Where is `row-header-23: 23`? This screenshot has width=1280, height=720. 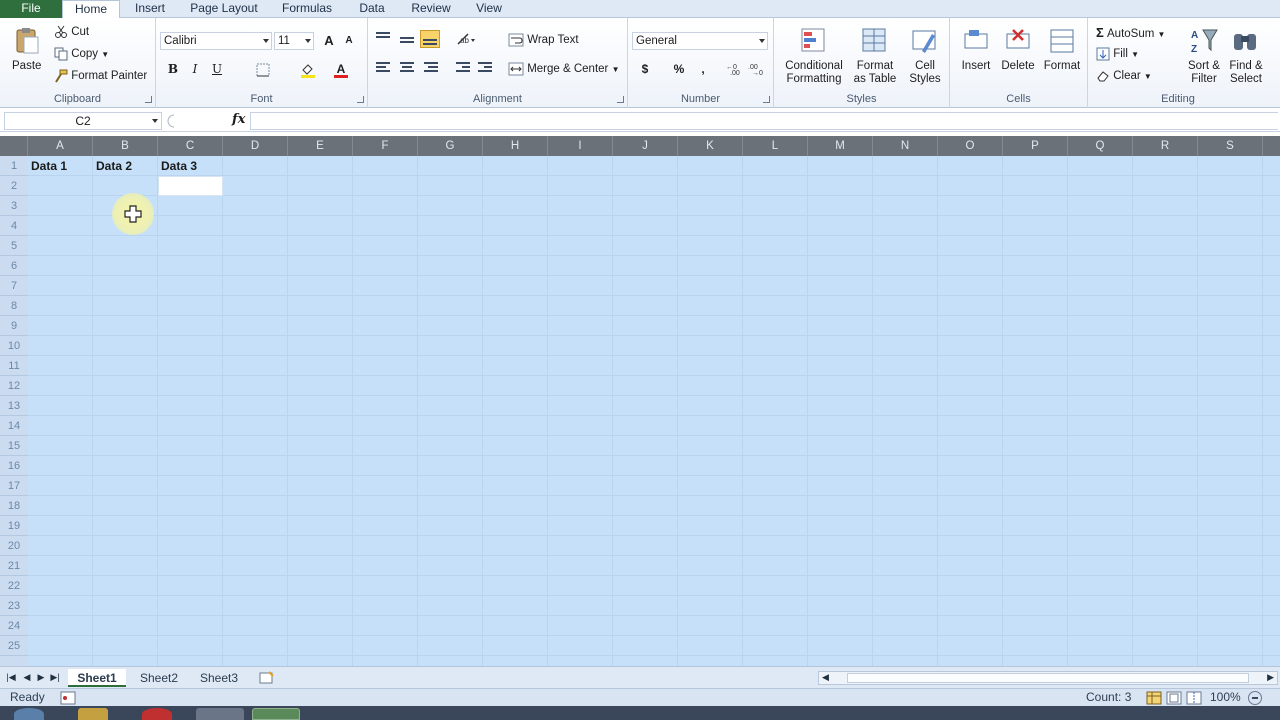 row-header-23: 23 is located at coordinates (14, 606).